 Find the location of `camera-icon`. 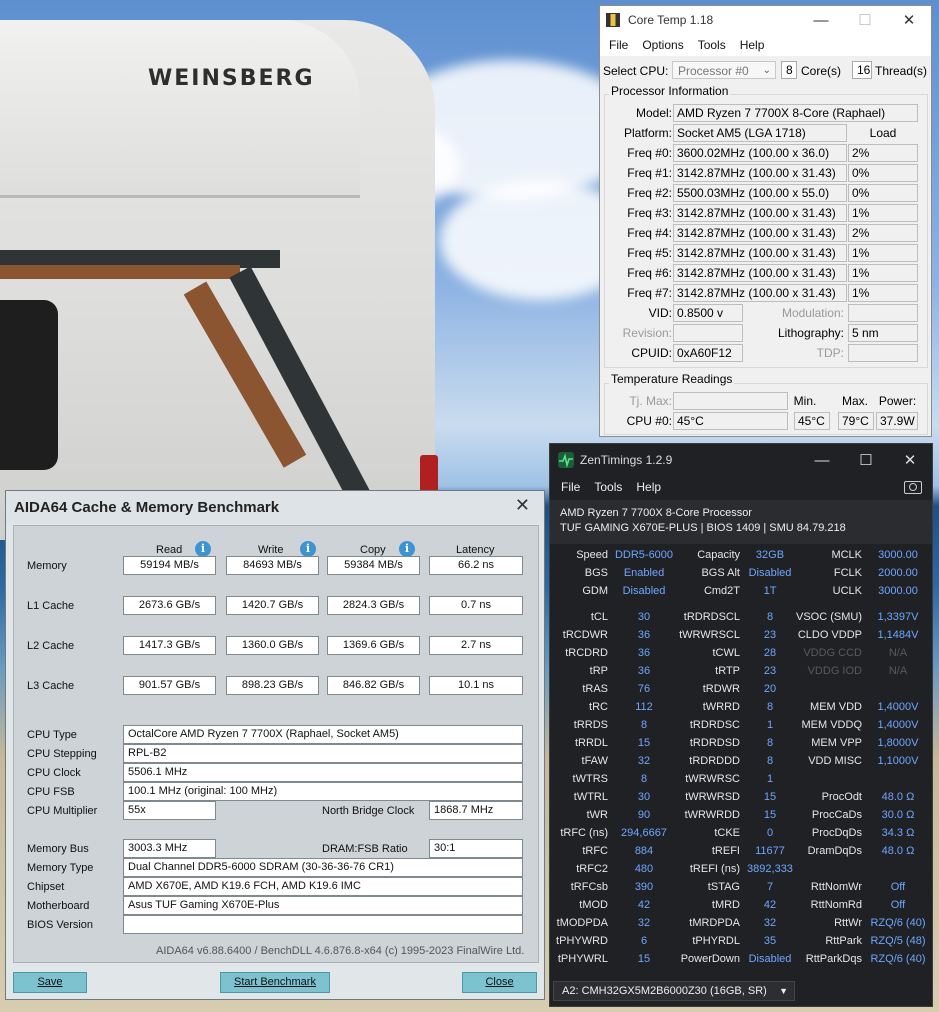

camera-icon is located at coordinates (913, 487).